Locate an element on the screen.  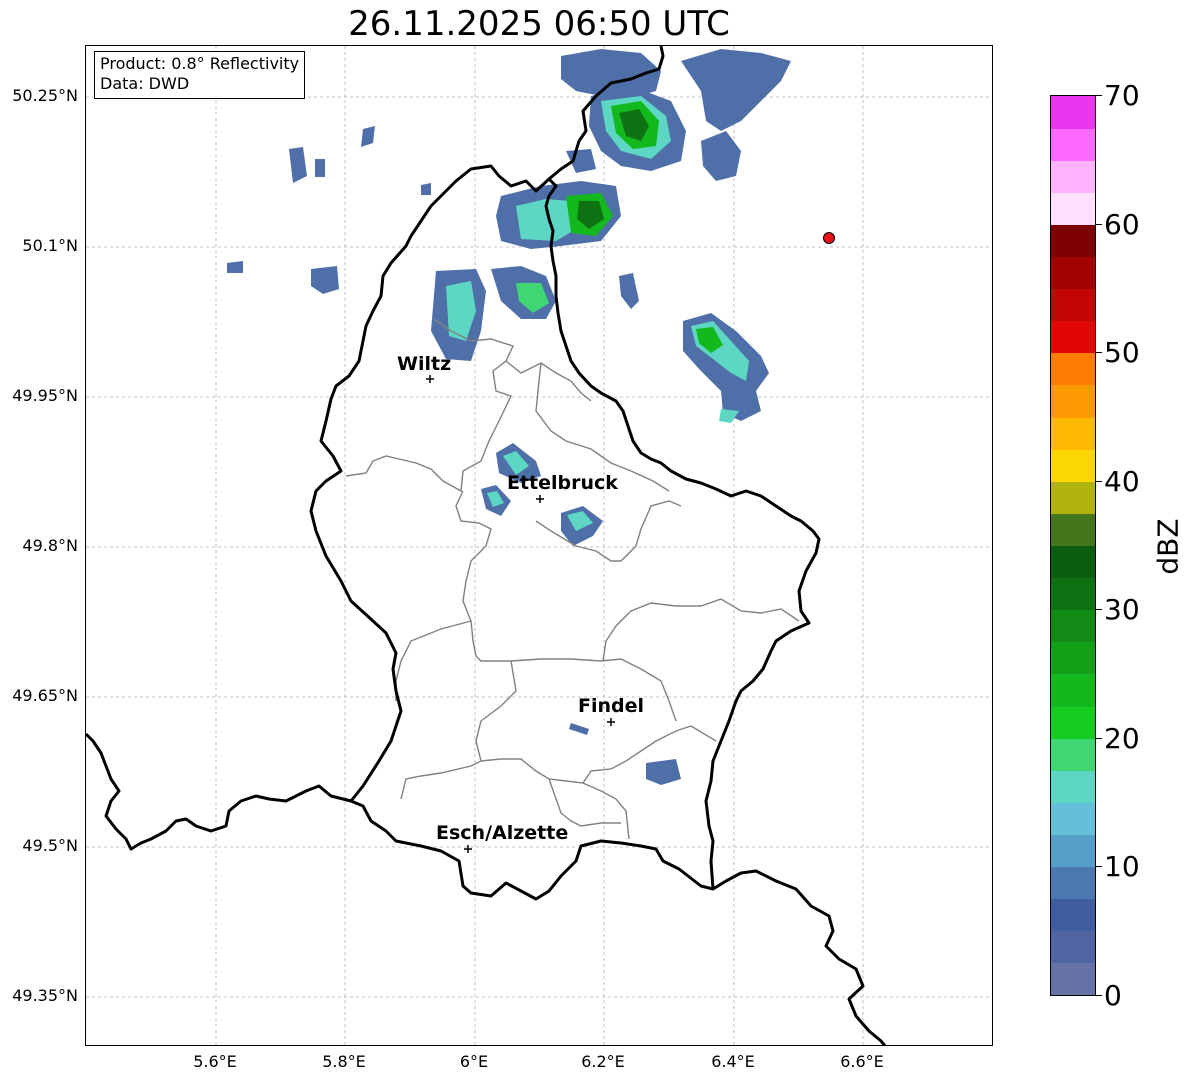
colorbar-tick-label: 60 is located at coordinates (1122, 224).